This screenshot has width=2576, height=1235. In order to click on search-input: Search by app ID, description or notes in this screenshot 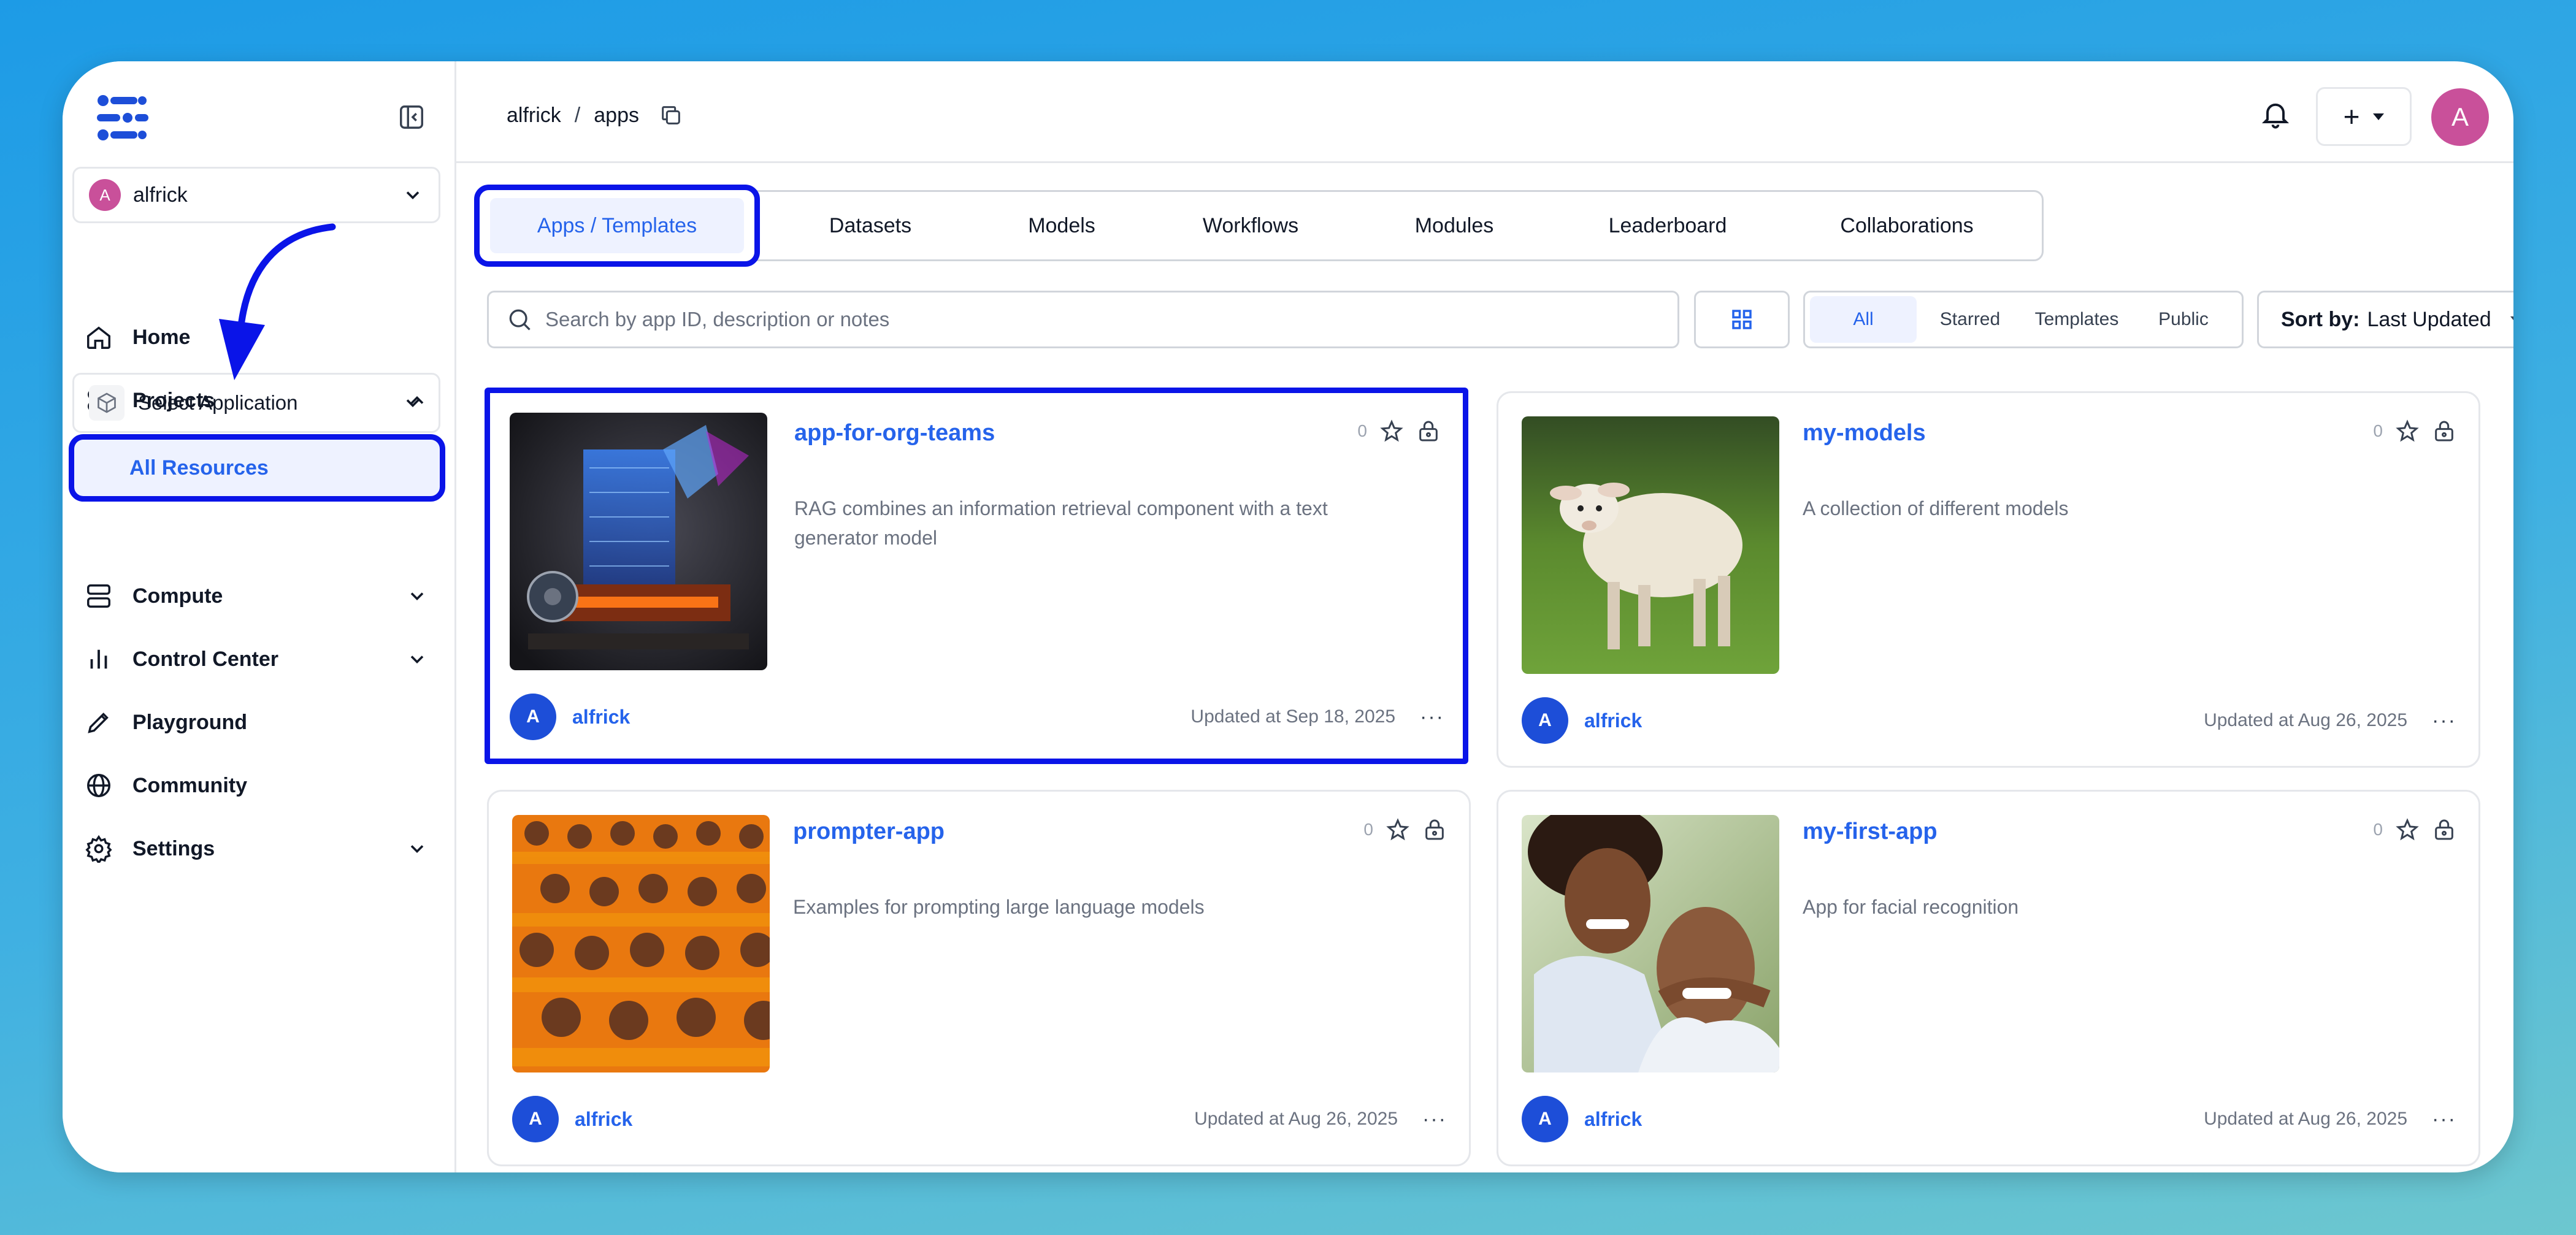, I will do `click(1083, 319)`.